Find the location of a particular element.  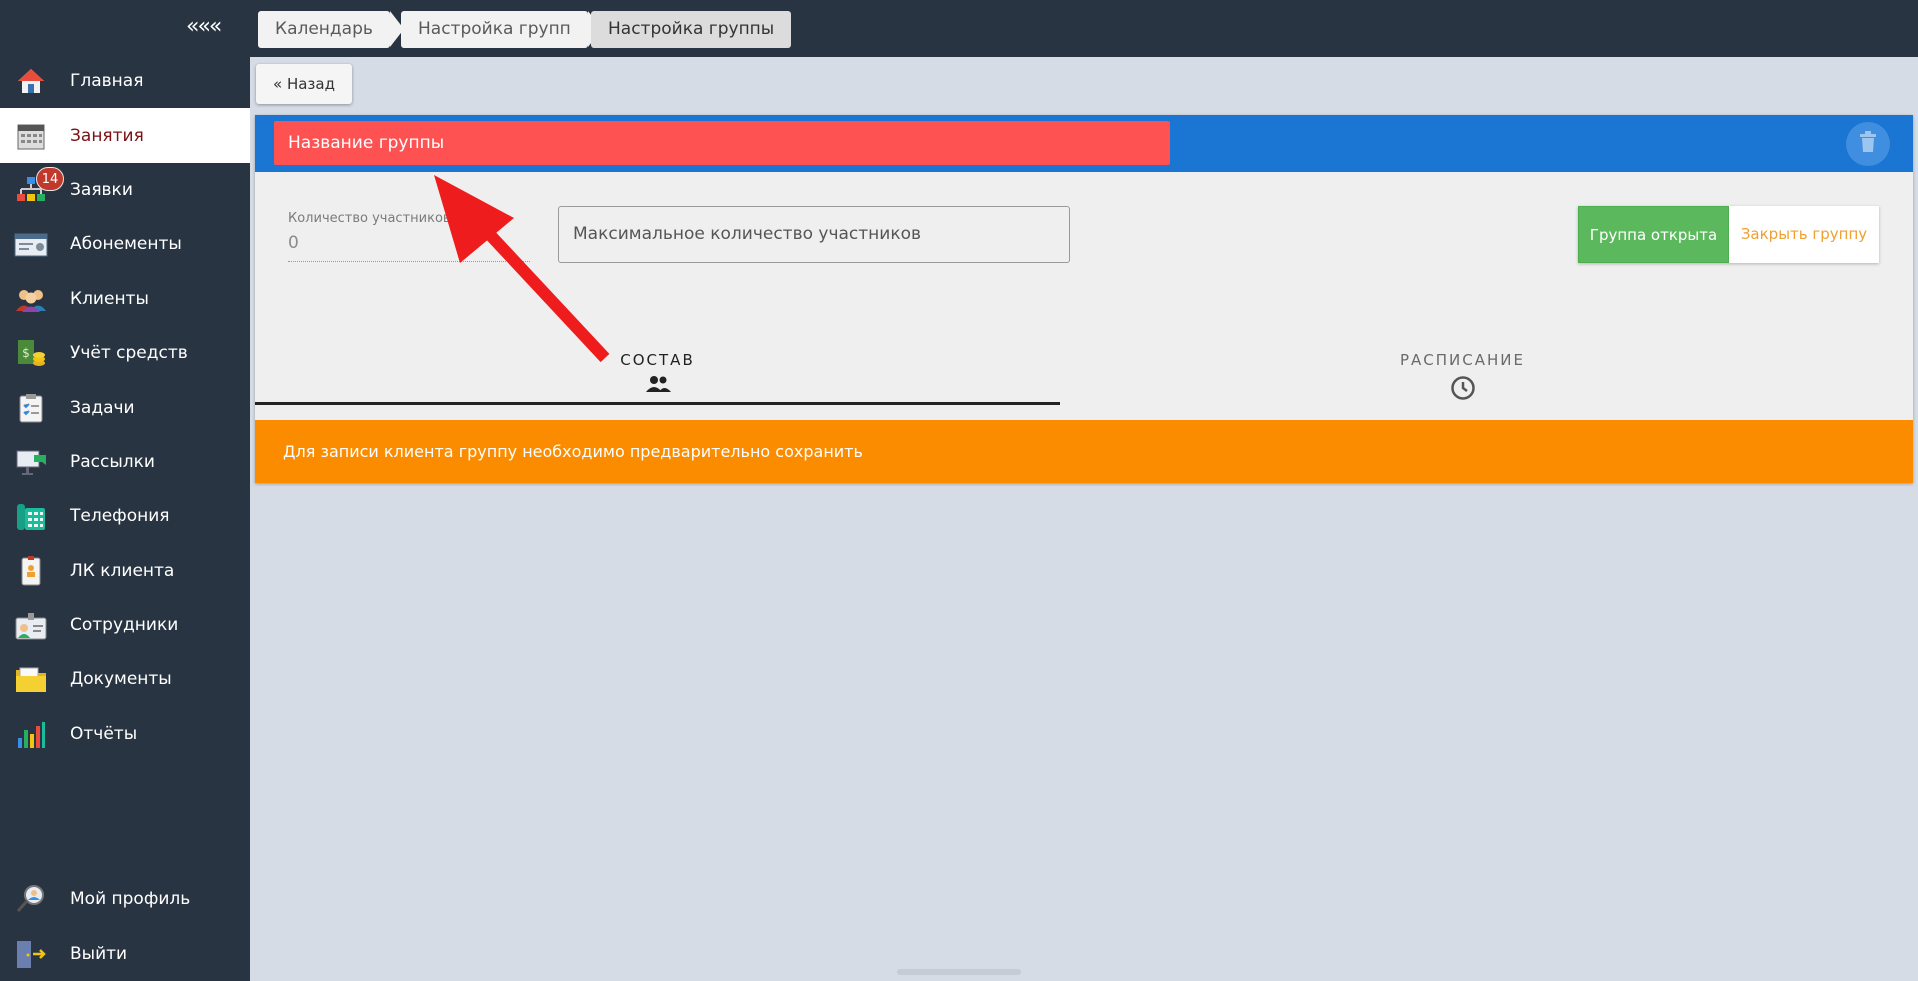

profile-search-icon is located at coordinates (31, 899).